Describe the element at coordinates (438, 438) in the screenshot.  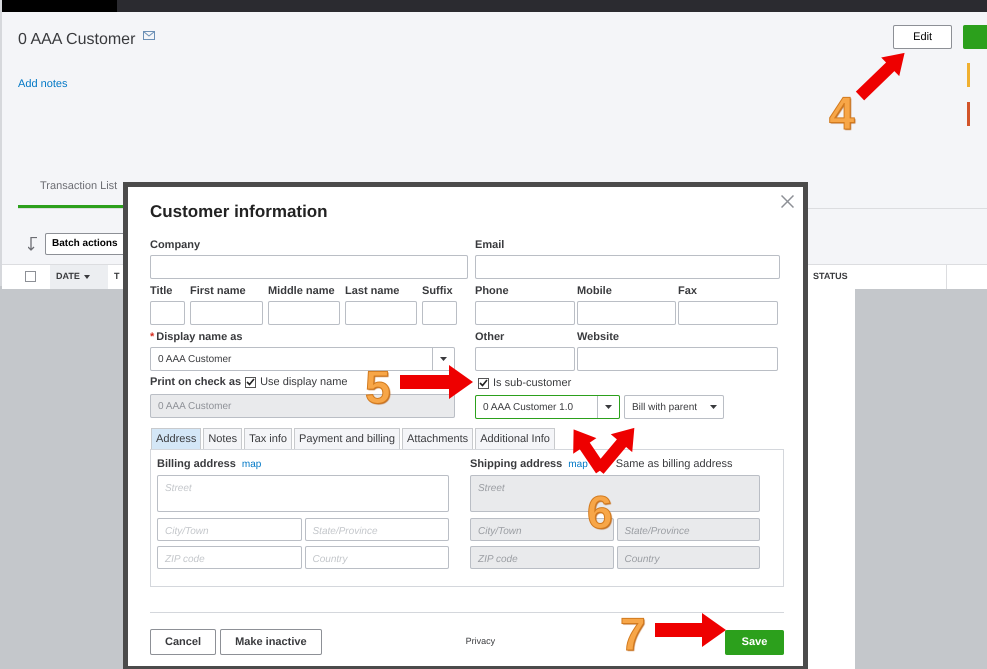
I see `tab: Attachments` at that location.